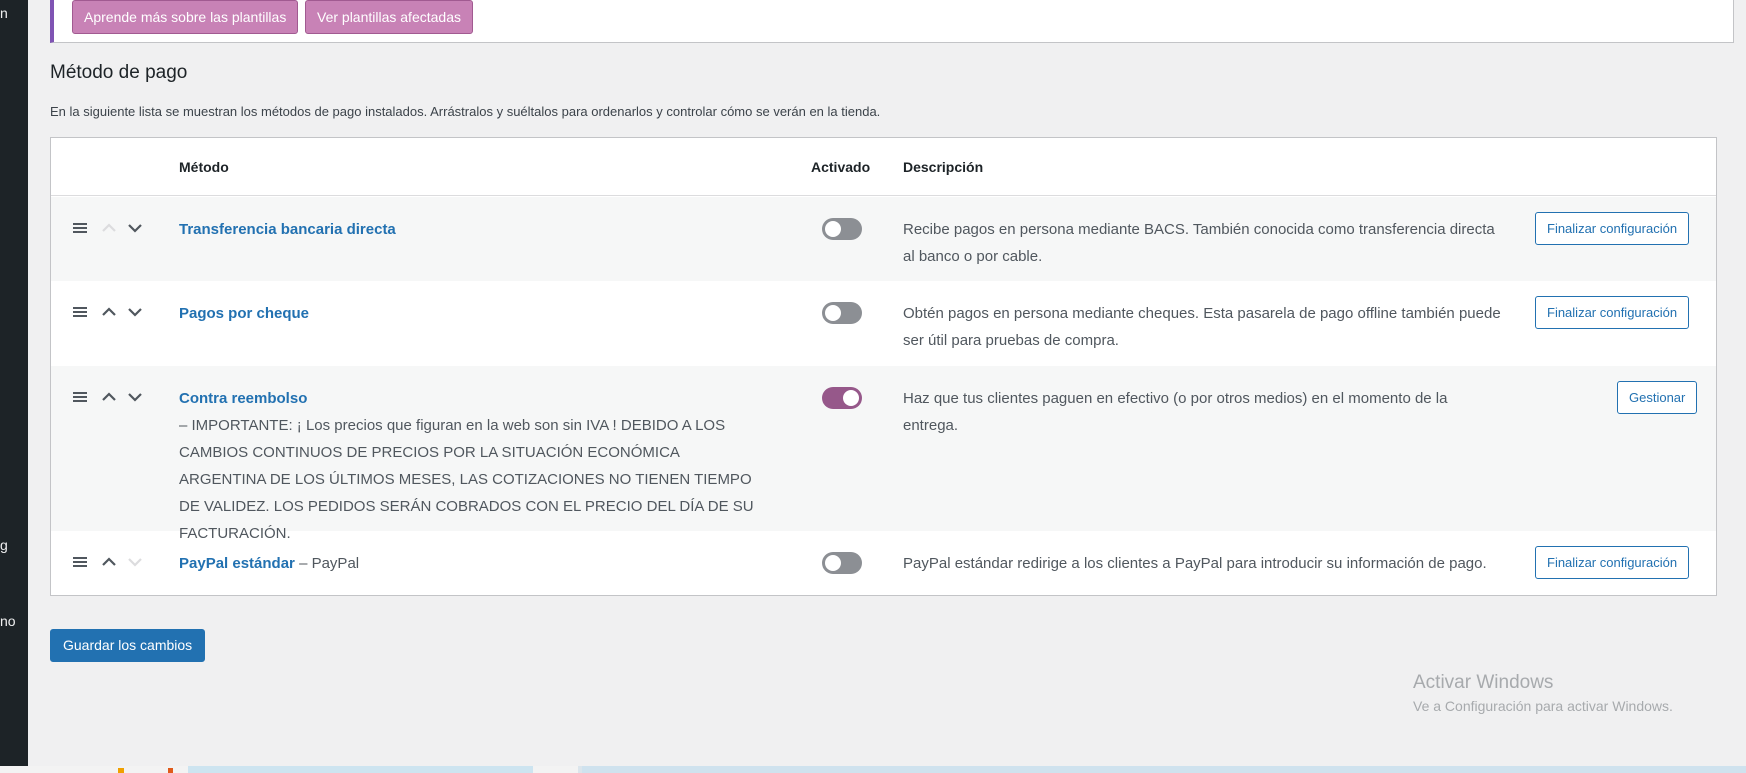 This screenshot has width=1746, height=773. Describe the element at coordinates (479, 229) in the screenshot. I see `gateway-name-cell: Transferencia bancaria directa` at that location.